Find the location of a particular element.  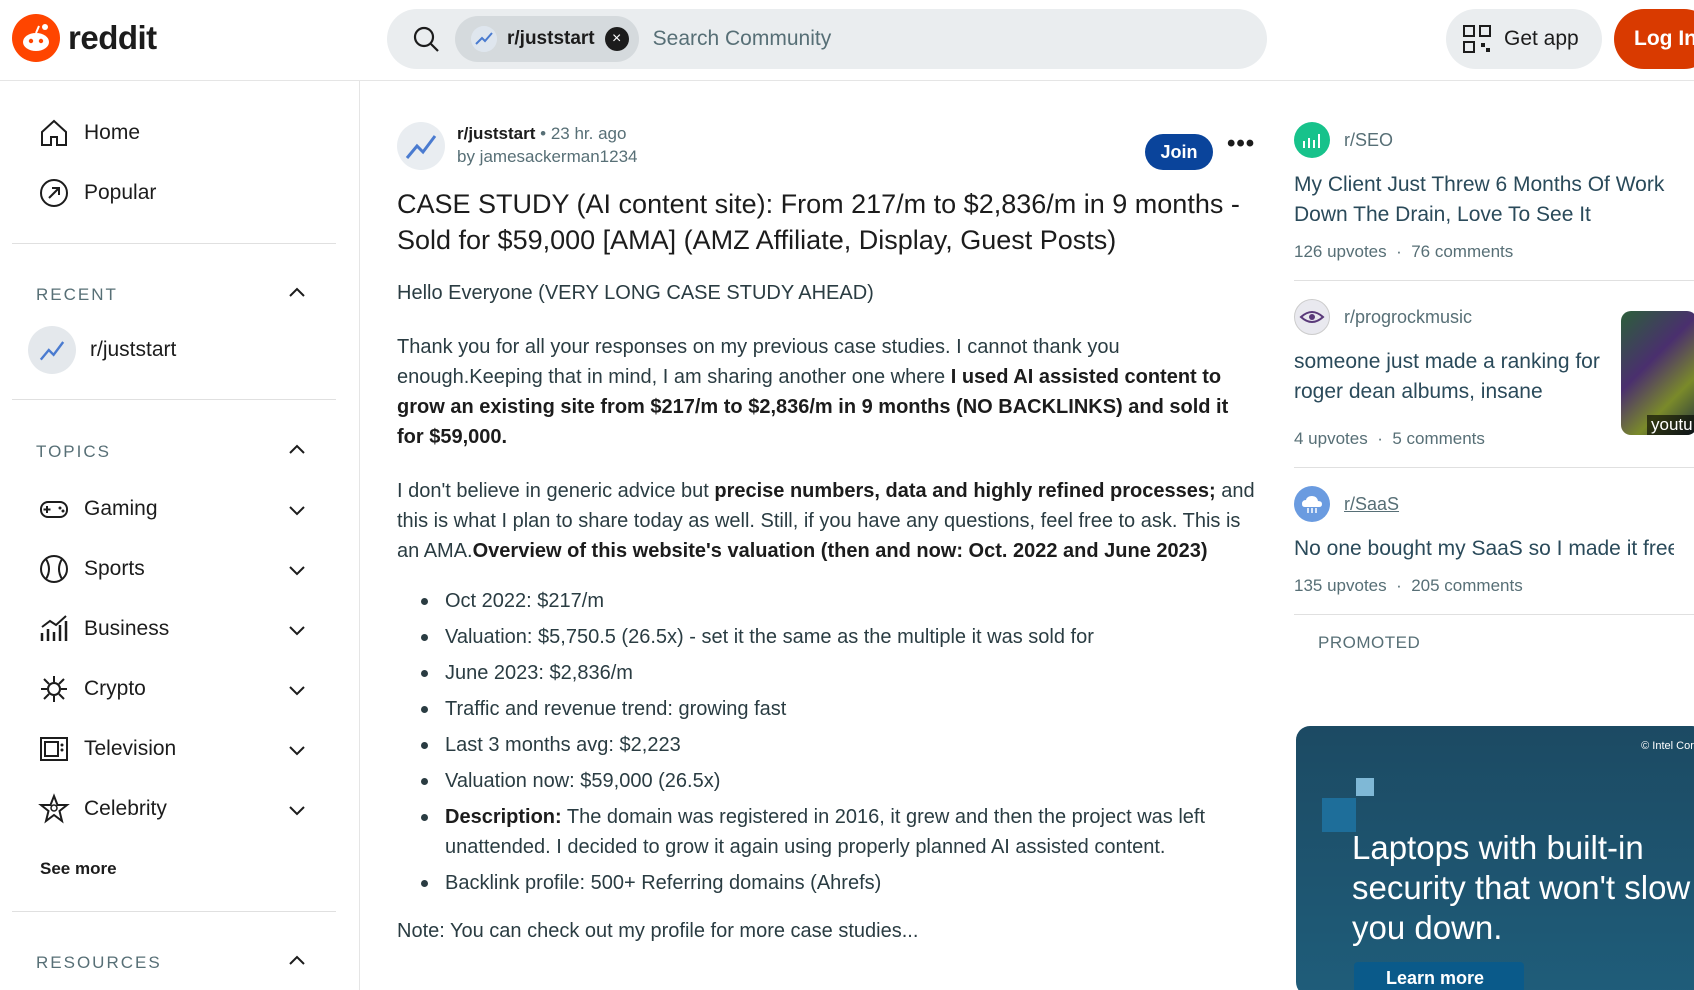

progrock-avatar-icon is located at coordinates (1312, 317).